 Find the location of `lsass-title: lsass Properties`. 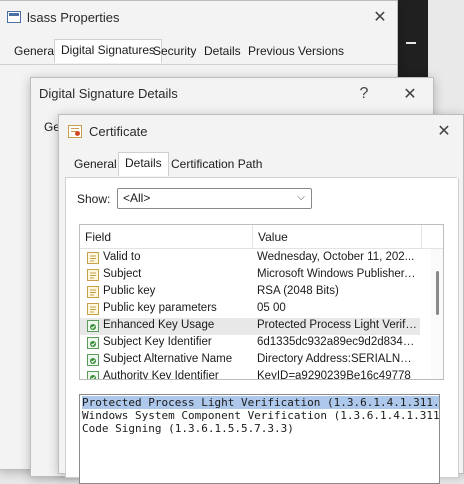

lsass-title: lsass Properties is located at coordinates (73, 17).